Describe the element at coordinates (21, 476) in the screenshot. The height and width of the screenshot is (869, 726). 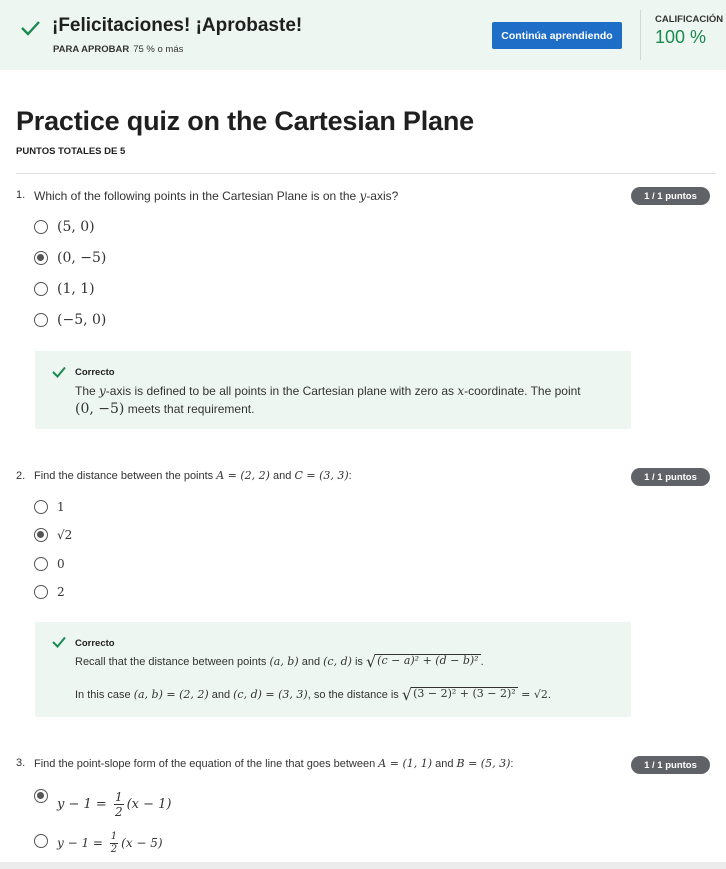
I see `question-number: 2.` at that location.